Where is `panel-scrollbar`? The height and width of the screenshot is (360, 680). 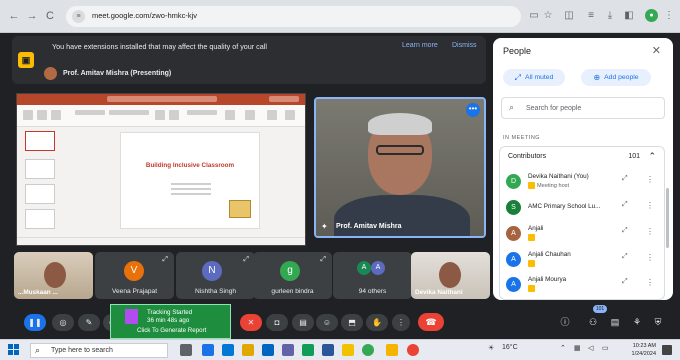
panel-scrollbar is located at coordinates (667, 218).